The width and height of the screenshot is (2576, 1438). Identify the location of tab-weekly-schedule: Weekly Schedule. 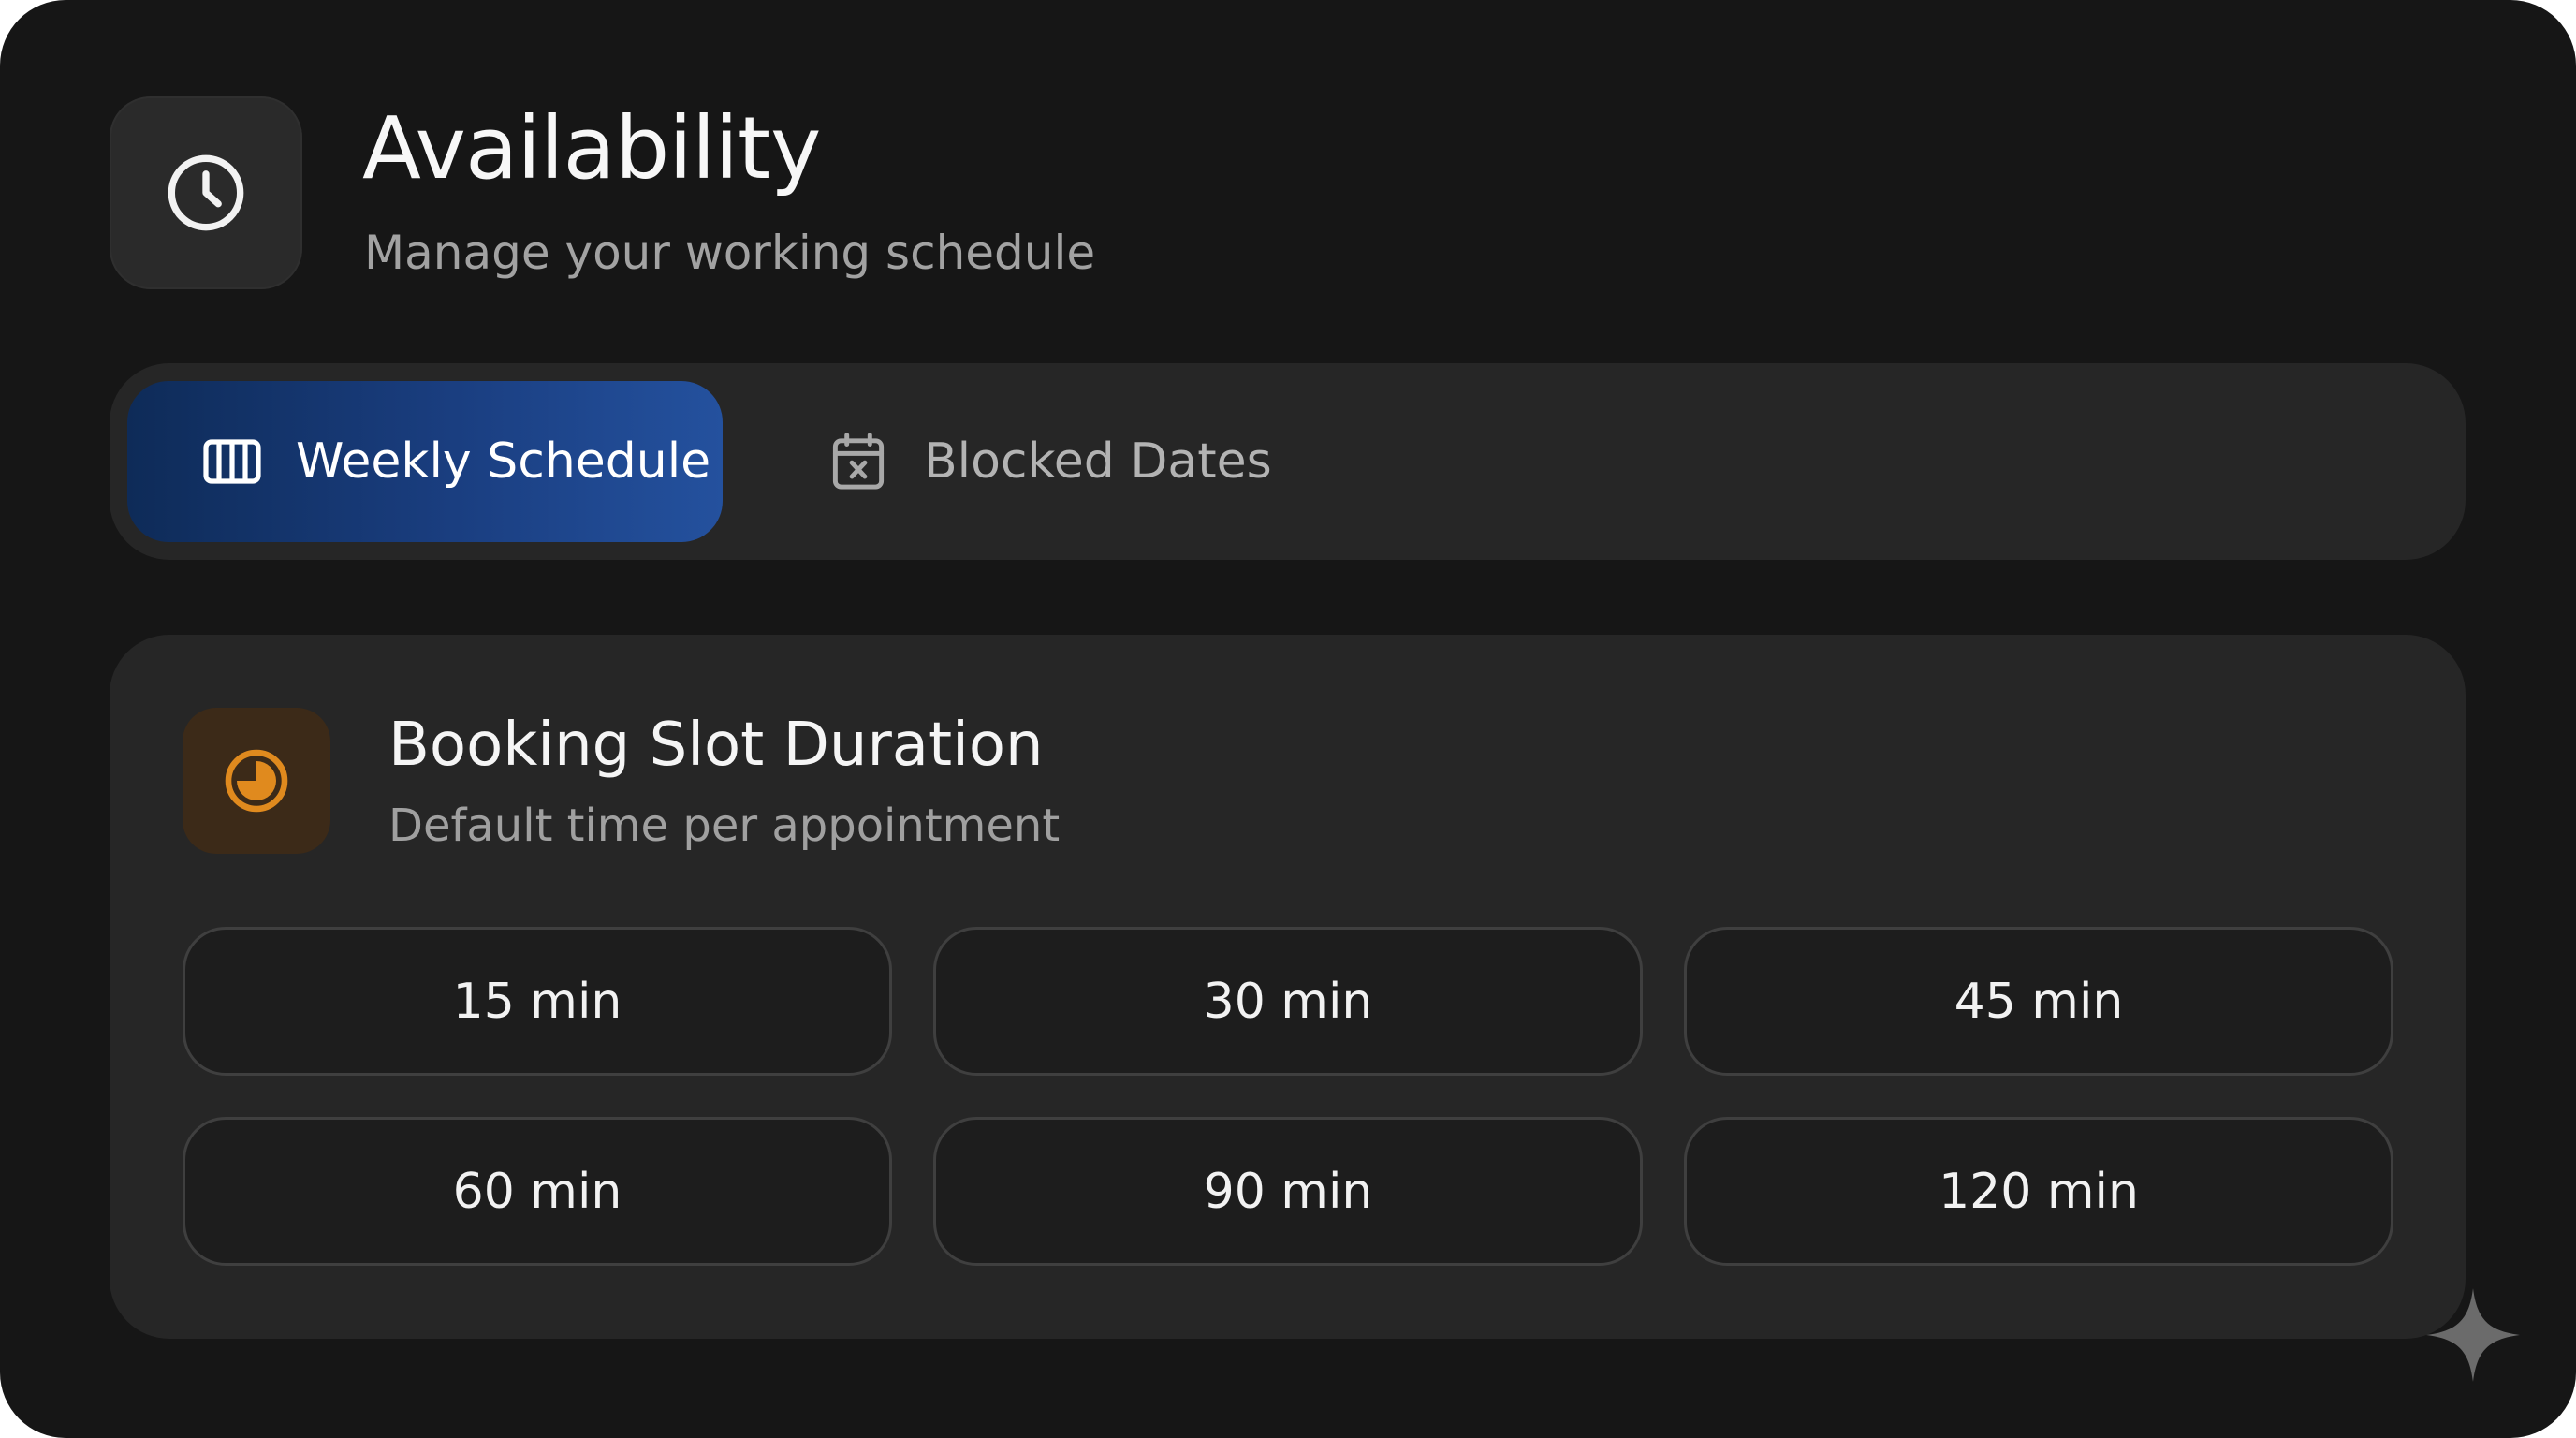
(425, 461).